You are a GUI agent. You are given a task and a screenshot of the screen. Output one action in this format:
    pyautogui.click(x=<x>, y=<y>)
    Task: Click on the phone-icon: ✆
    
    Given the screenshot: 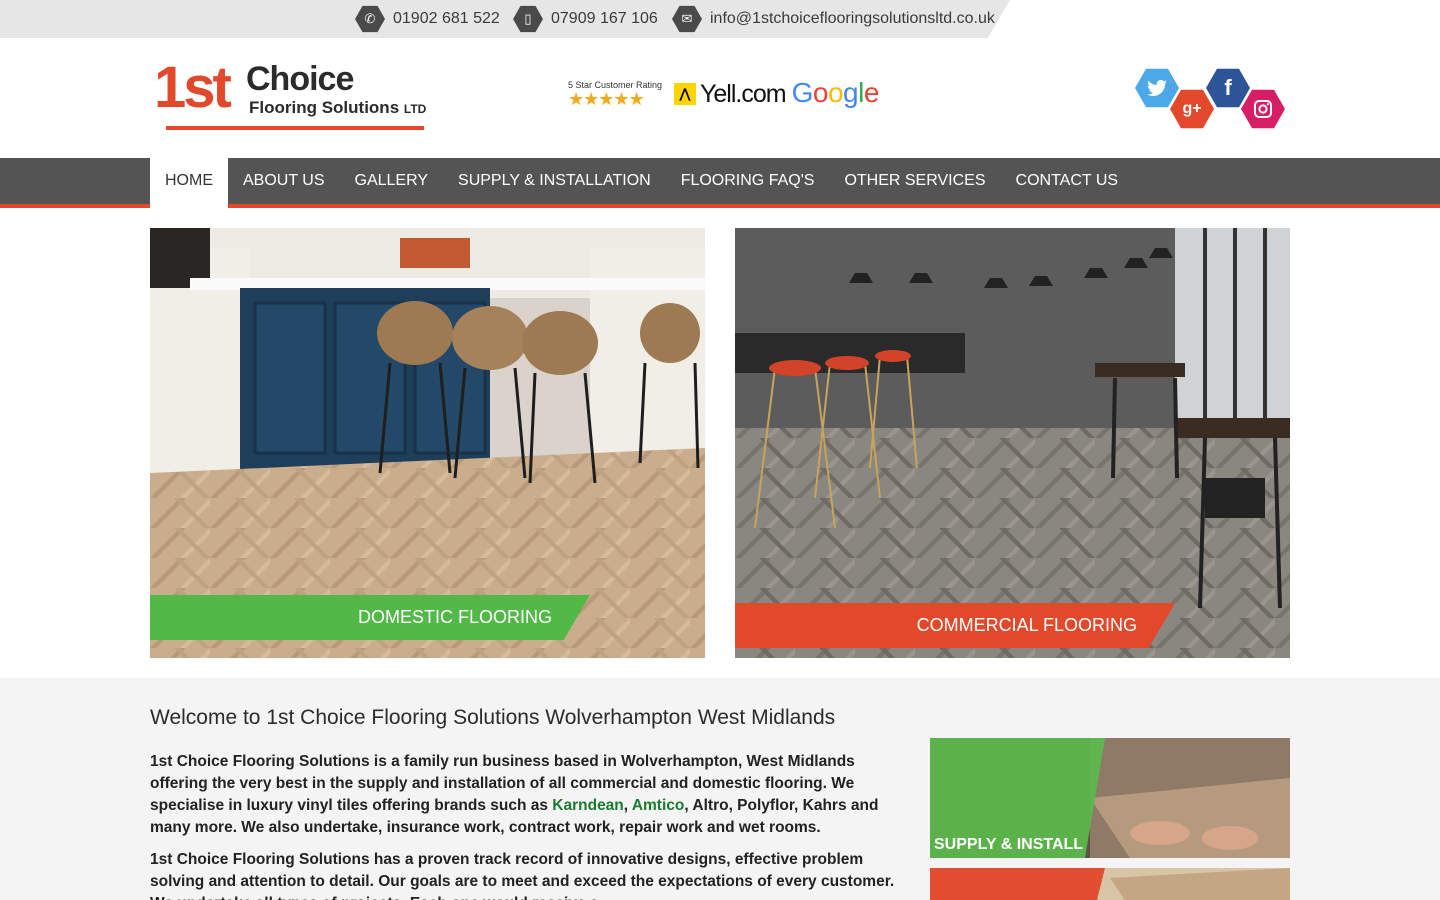 What is the action you would take?
    pyautogui.click(x=370, y=19)
    